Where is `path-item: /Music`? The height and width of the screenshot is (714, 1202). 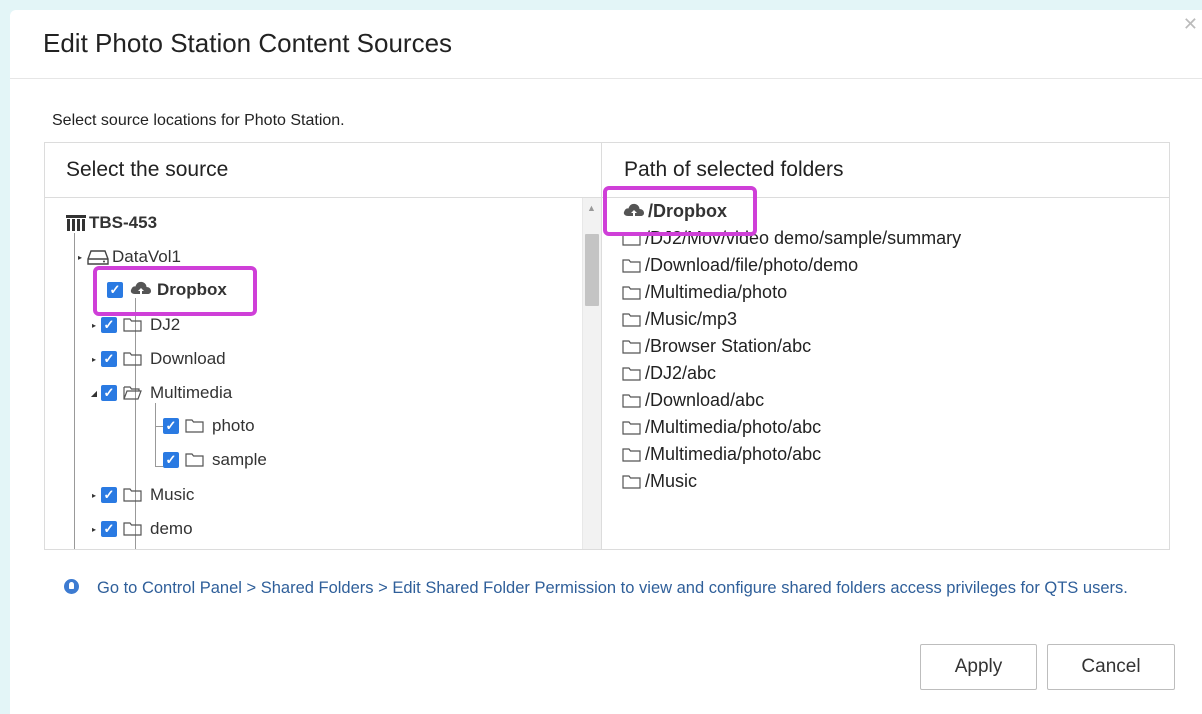 path-item: /Music is located at coordinates (659, 481).